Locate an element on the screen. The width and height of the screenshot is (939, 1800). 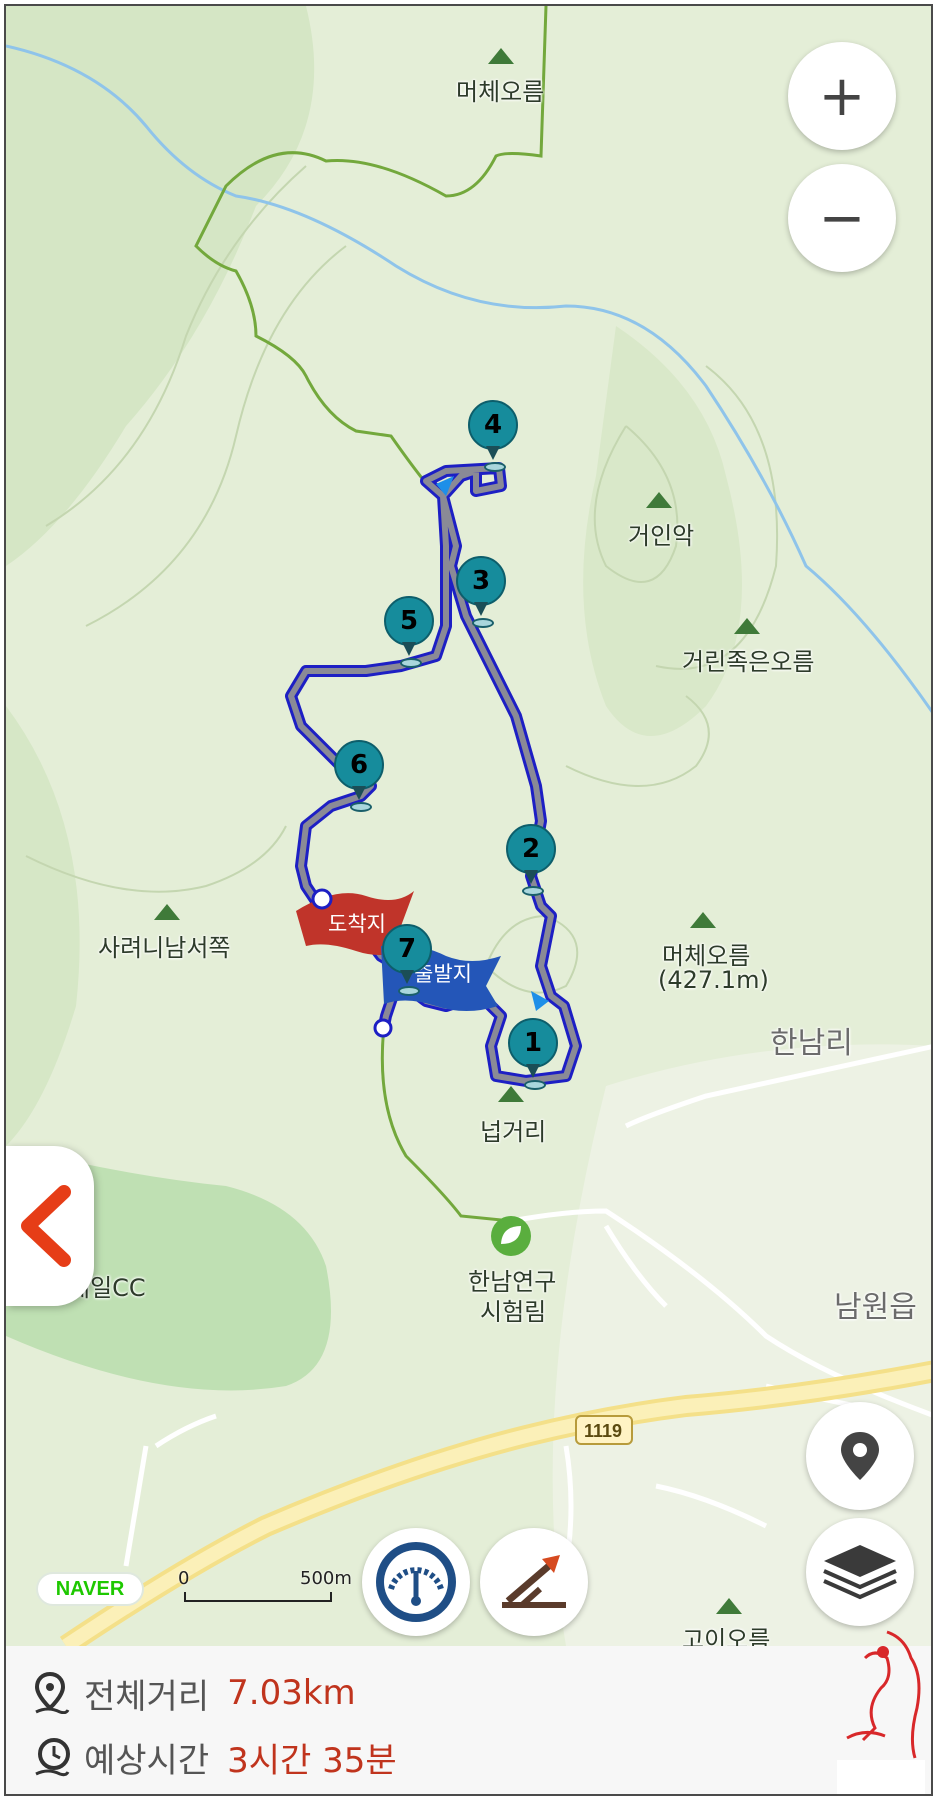
place-label-georinjokeun-oreum: 거린족은오름 is located at coordinates (748, 662).